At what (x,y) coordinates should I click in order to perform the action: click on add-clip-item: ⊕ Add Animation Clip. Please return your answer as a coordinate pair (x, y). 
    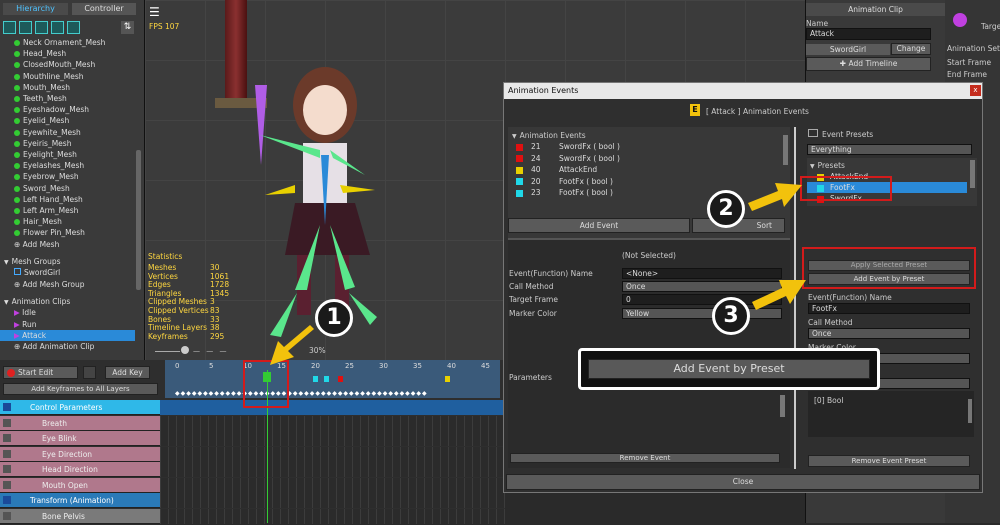
    Looking at the image, I should click on (54, 346).